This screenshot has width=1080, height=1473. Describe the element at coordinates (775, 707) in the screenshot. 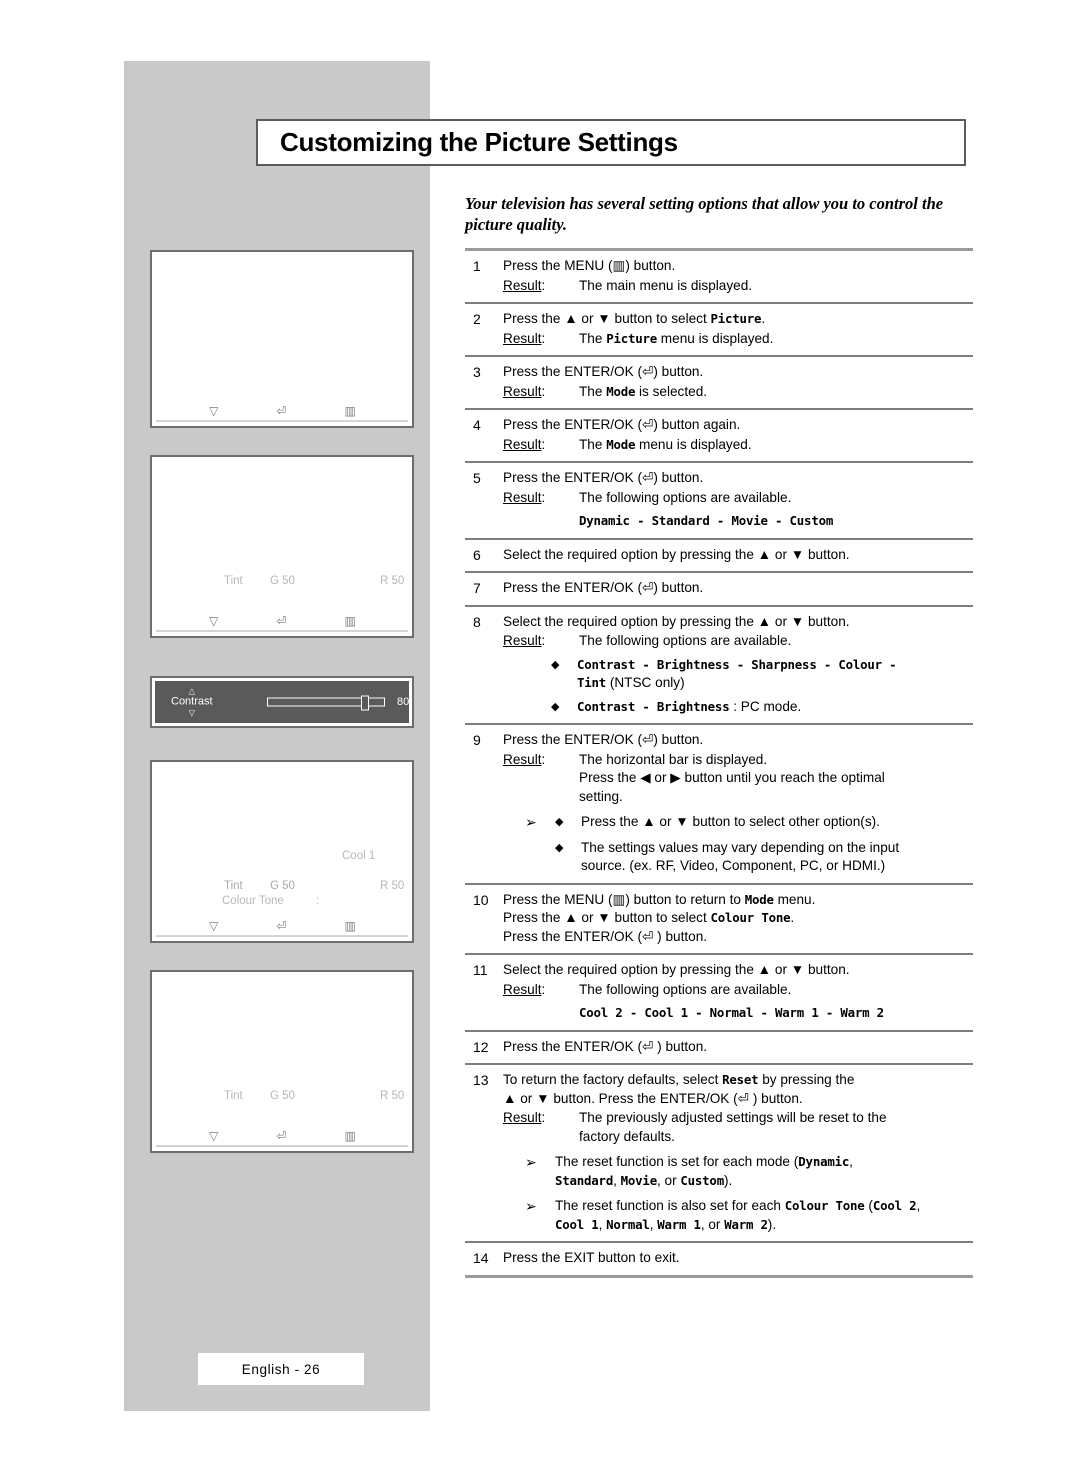

I see `bullet-text: Contrast - Brightness : PC mode.` at that location.